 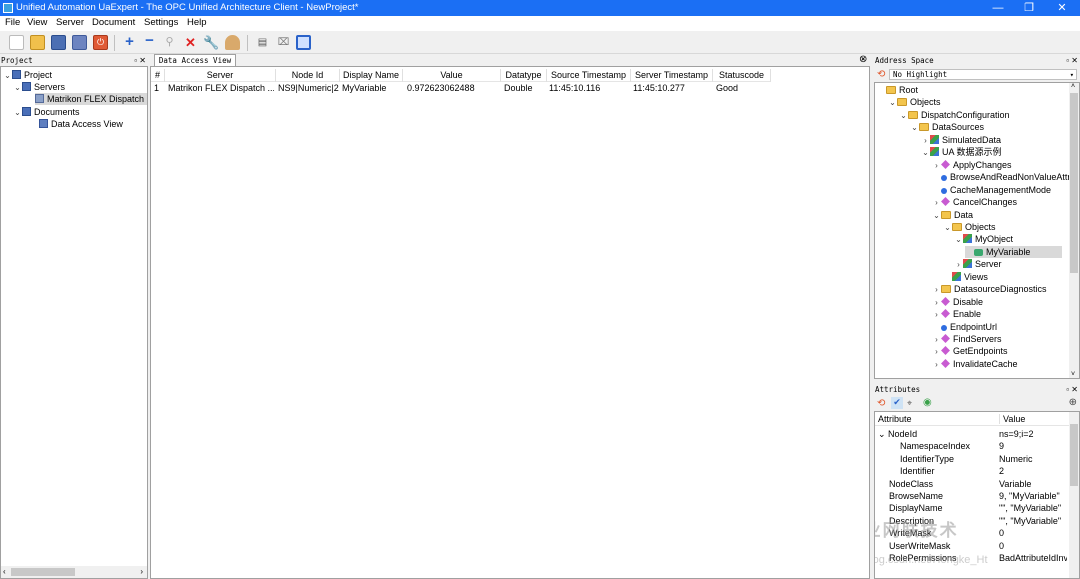 What do you see at coordinates (589, 75) in the screenshot?
I see `col-header-source-timestamp: Source Timestamp` at bounding box center [589, 75].